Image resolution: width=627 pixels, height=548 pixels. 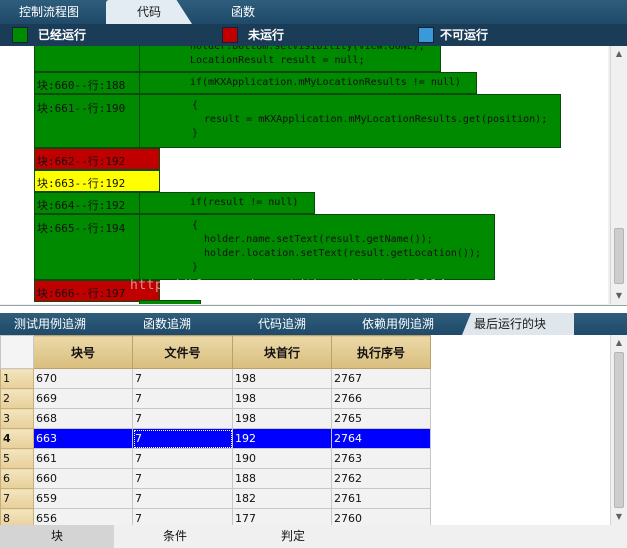 I want to click on block-label: 块:665--行:194, so click(x=81, y=228).